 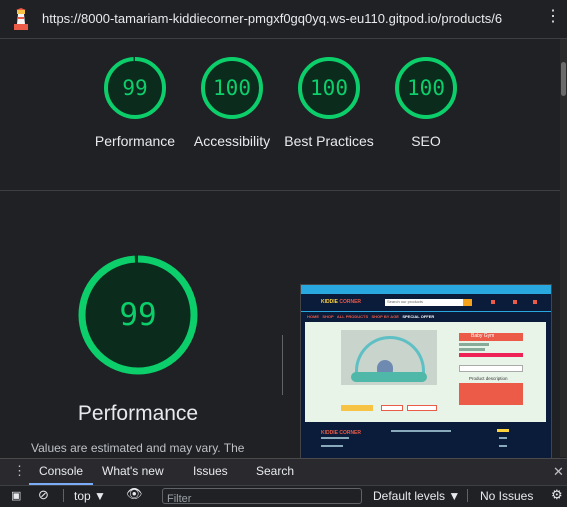 I want to click on tab-whats-new: What's new, so click(x=133, y=471).